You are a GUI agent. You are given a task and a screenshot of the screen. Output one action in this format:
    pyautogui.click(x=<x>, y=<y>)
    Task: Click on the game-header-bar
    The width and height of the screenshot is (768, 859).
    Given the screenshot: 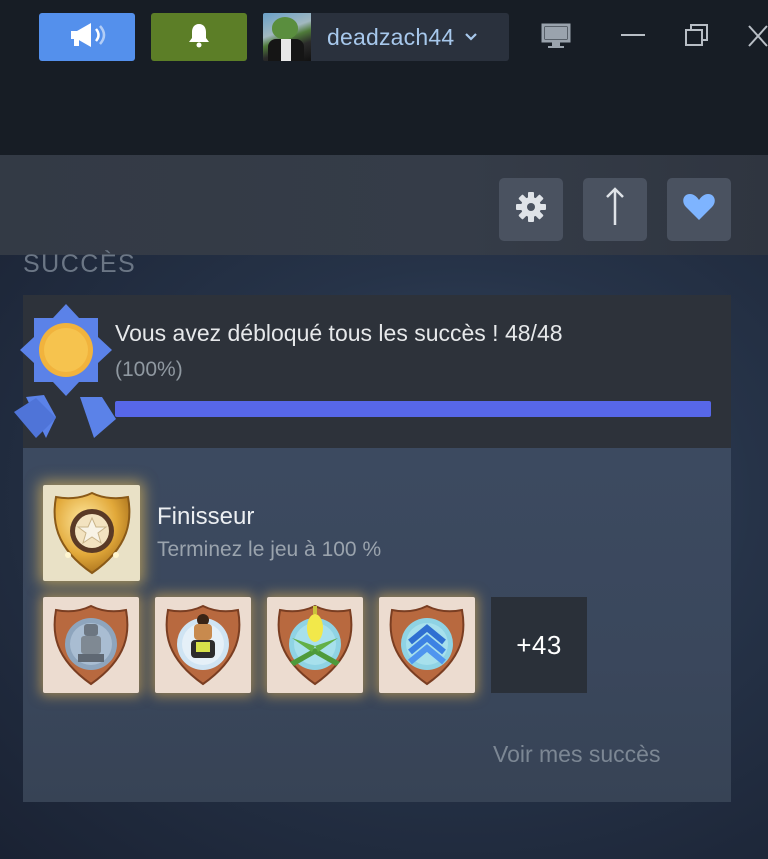 What is the action you would take?
    pyautogui.click(x=384, y=205)
    